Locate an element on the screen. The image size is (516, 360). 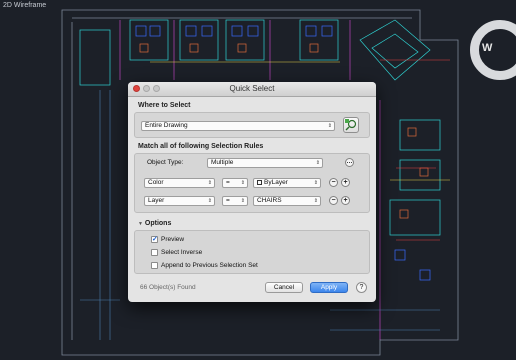
select-inverse-checkbox is located at coordinates (154, 252).